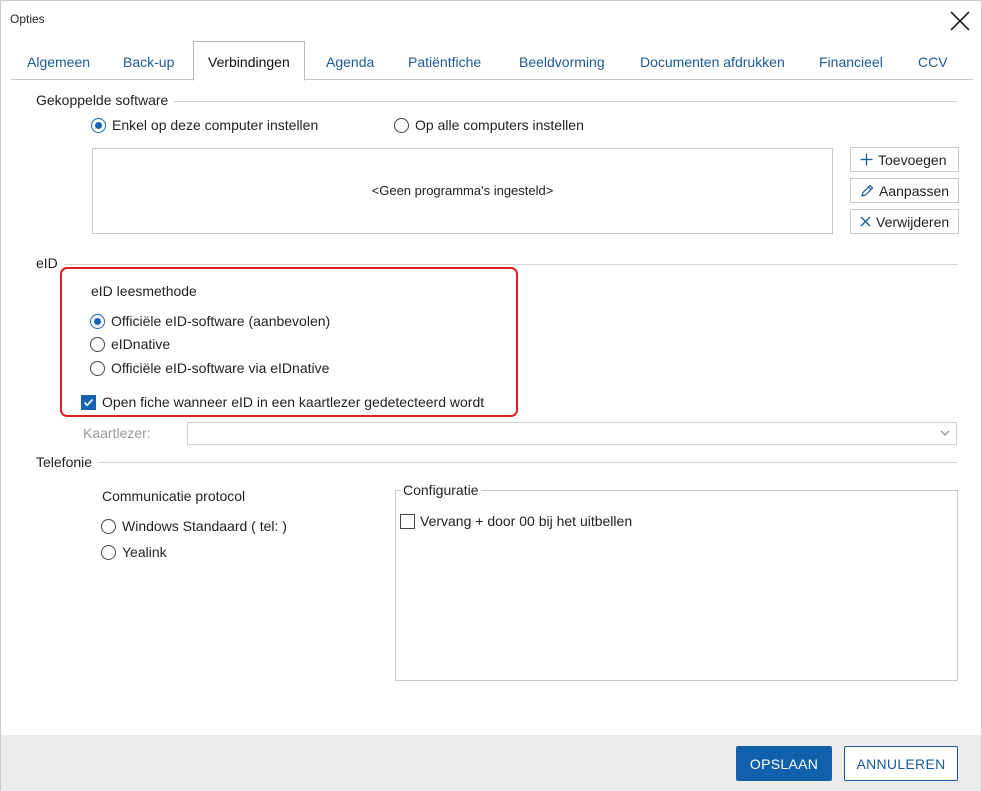 Image resolution: width=982 pixels, height=791 pixels. What do you see at coordinates (98, 125) in the screenshot?
I see `radio-this-computer` at bounding box center [98, 125].